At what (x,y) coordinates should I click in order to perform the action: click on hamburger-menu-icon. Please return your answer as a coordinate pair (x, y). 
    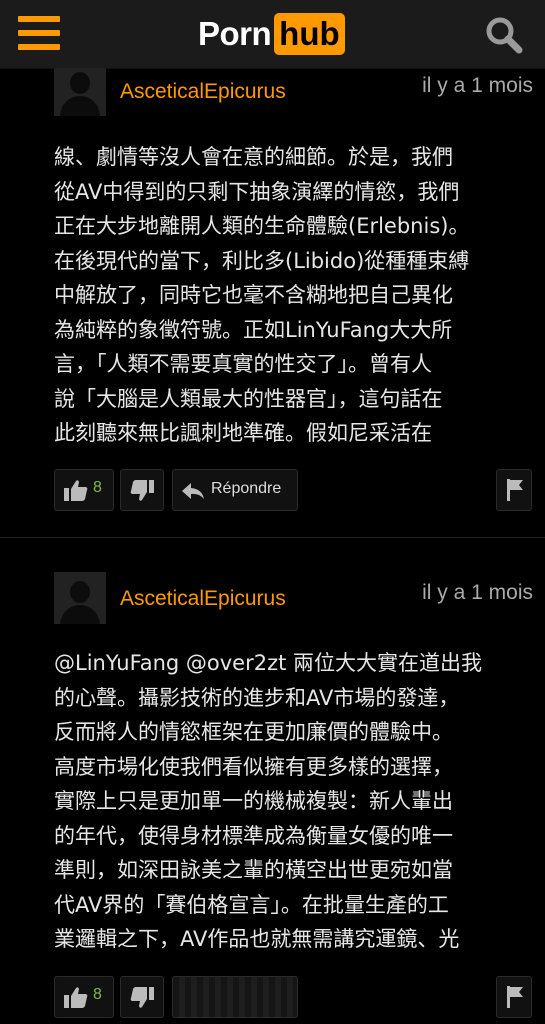
    Looking at the image, I should click on (39, 33).